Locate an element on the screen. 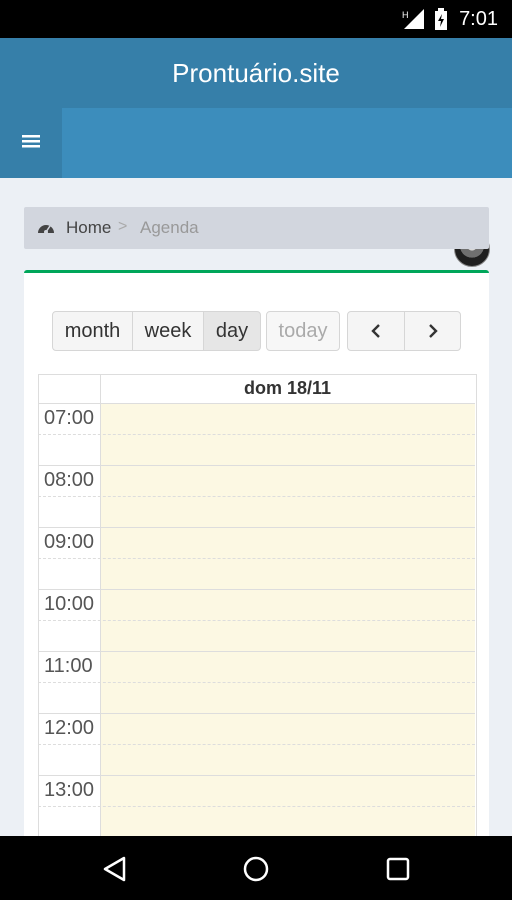 The image size is (512, 900). recents-icon is located at coordinates (398, 869).